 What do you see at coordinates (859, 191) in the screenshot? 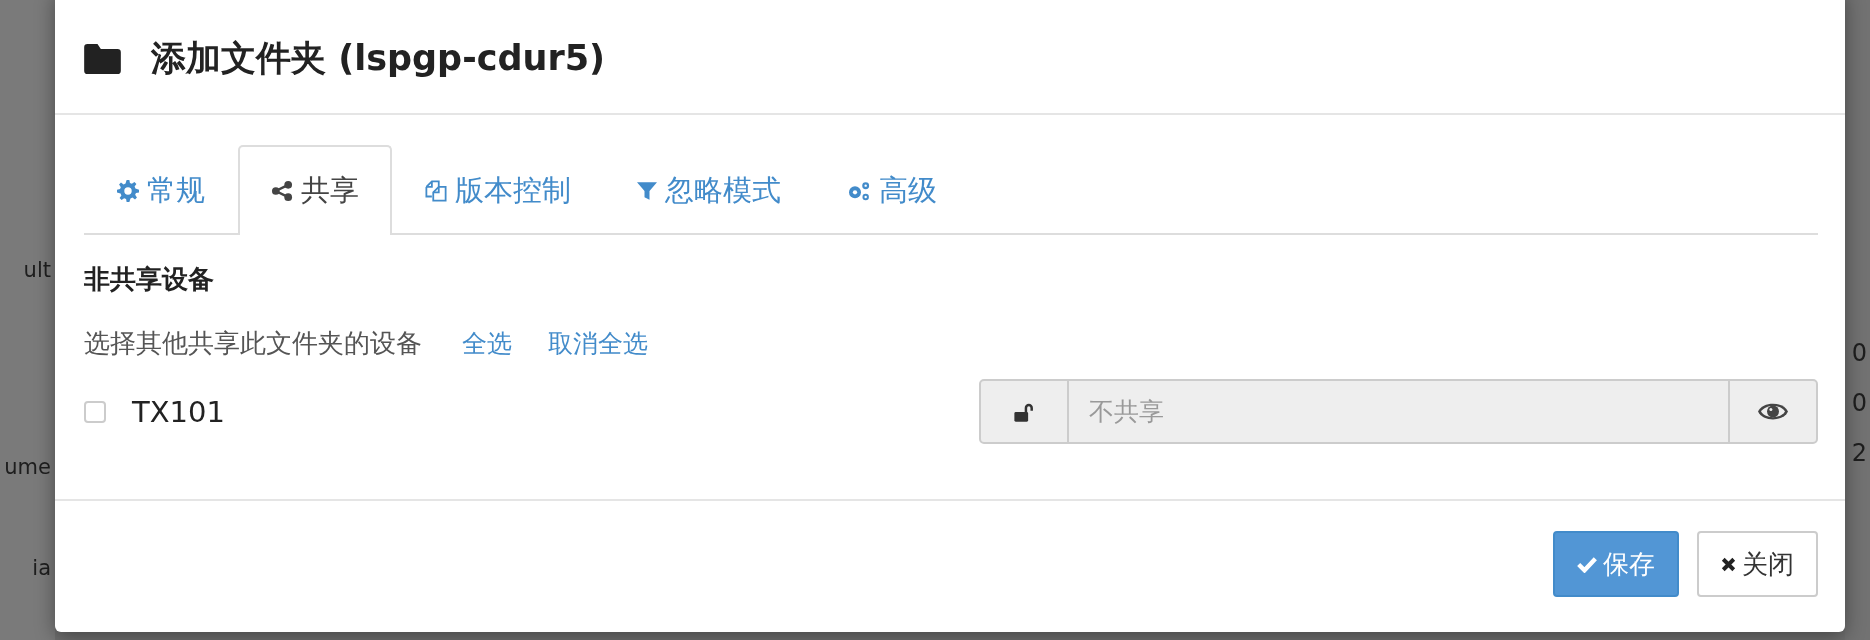
I see `gears-icon` at bounding box center [859, 191].